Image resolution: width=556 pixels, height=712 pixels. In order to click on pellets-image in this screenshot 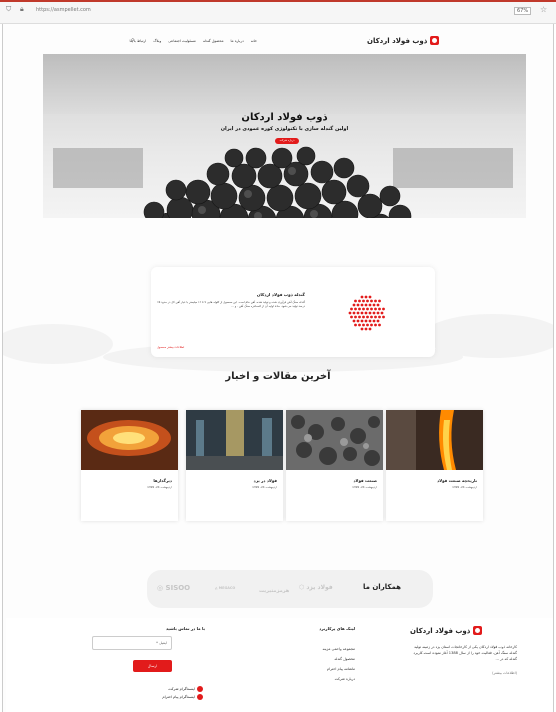, I will do `click(277, 182)`.